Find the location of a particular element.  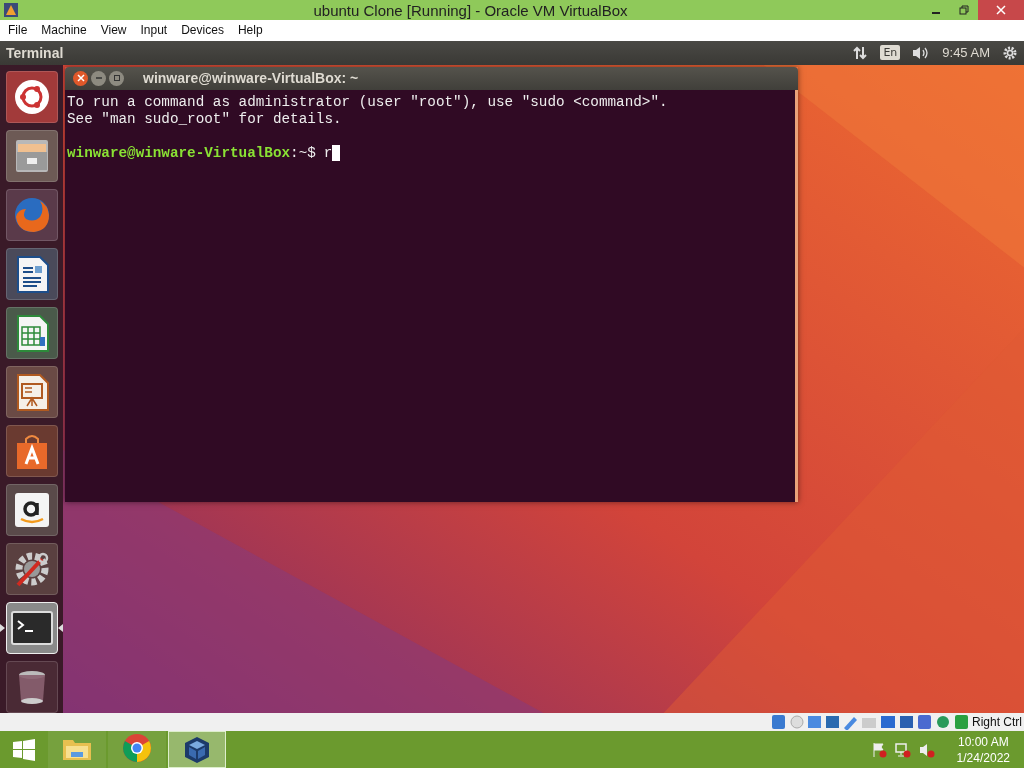

settings-icon is located at coordinates (1010, 52).